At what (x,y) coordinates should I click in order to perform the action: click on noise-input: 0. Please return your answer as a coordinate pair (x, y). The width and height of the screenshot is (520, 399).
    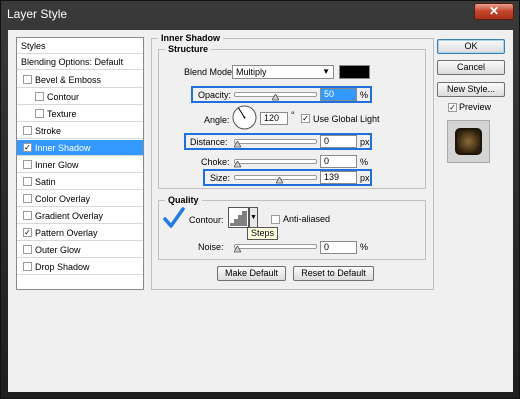
    Looking at the image, I should click on (338, 247).